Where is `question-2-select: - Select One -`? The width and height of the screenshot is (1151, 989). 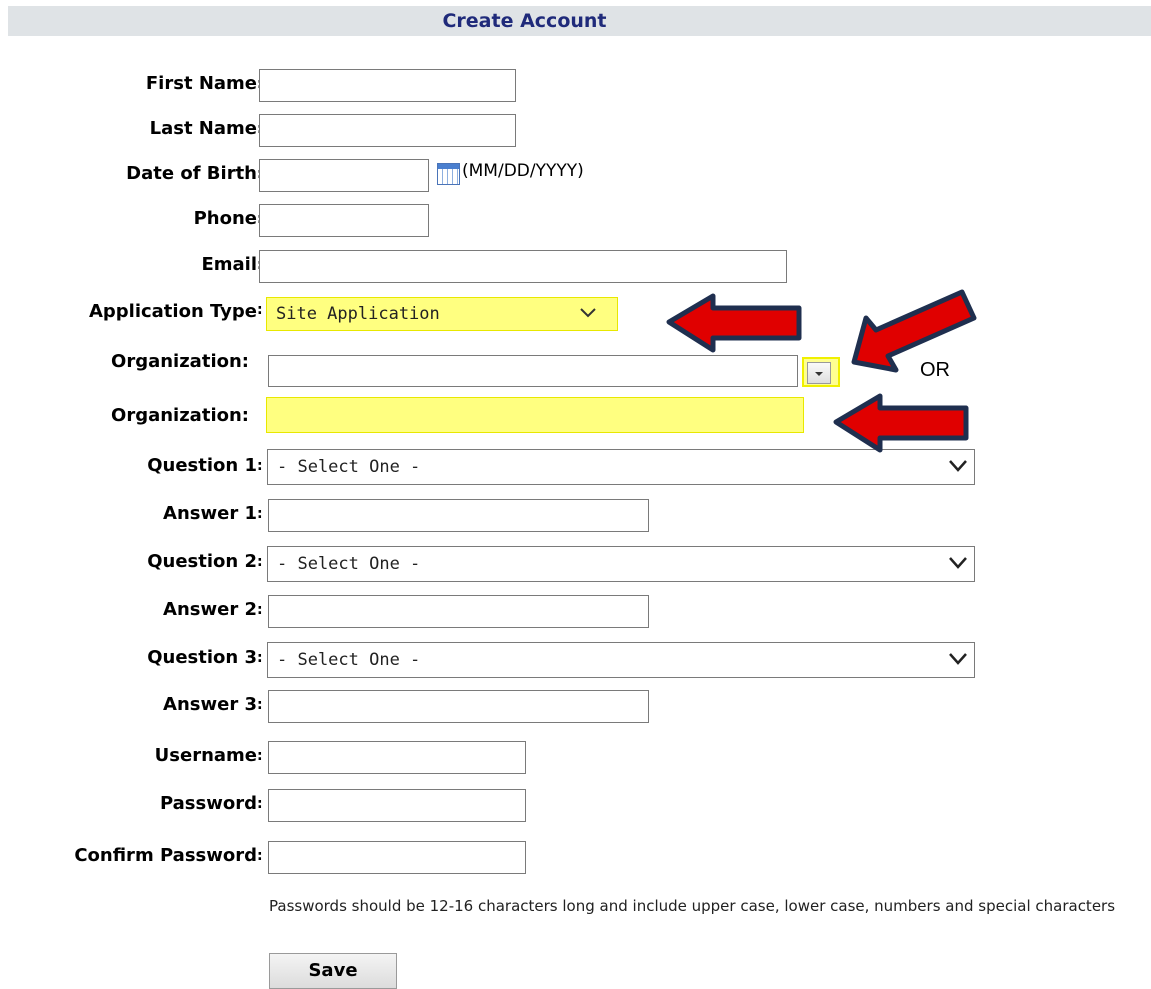
question-2-select: - Select One - is located at coordinates (621, 564).